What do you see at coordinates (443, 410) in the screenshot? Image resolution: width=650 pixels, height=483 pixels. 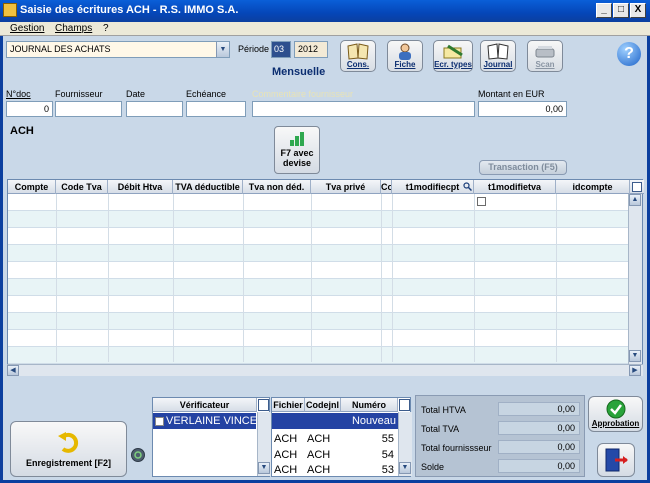 I see `total-htva-label: Total HTVA` at bounding box center [443, 410].